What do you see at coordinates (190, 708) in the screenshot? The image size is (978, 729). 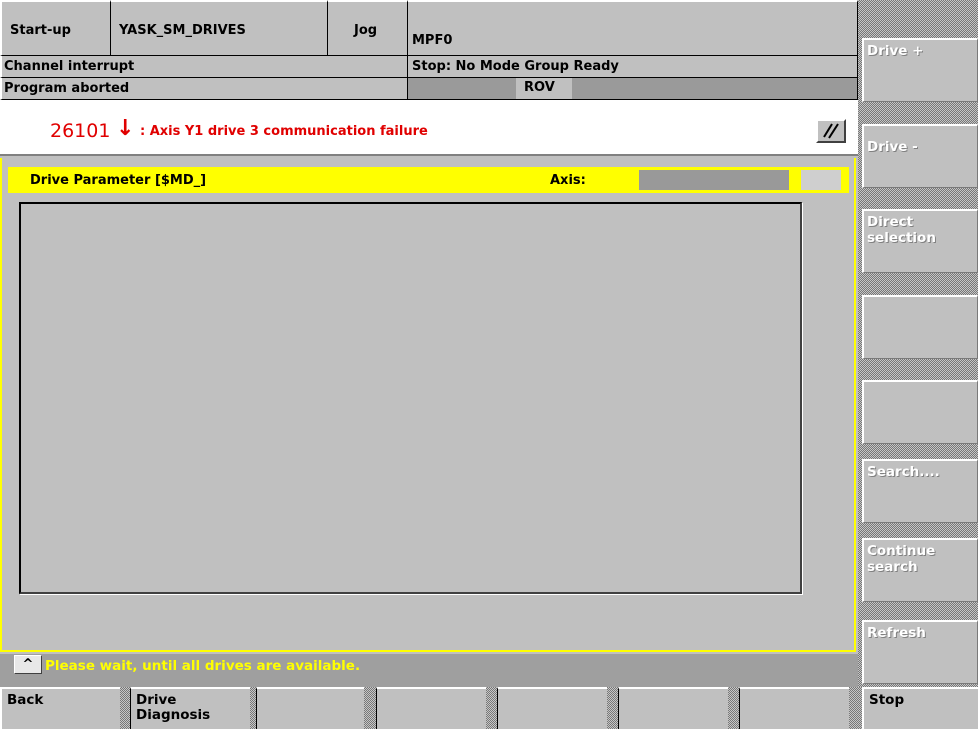 I see `softkey-drive-diagnosis: Drive Diagnosis` at bounding box center [190, 708].